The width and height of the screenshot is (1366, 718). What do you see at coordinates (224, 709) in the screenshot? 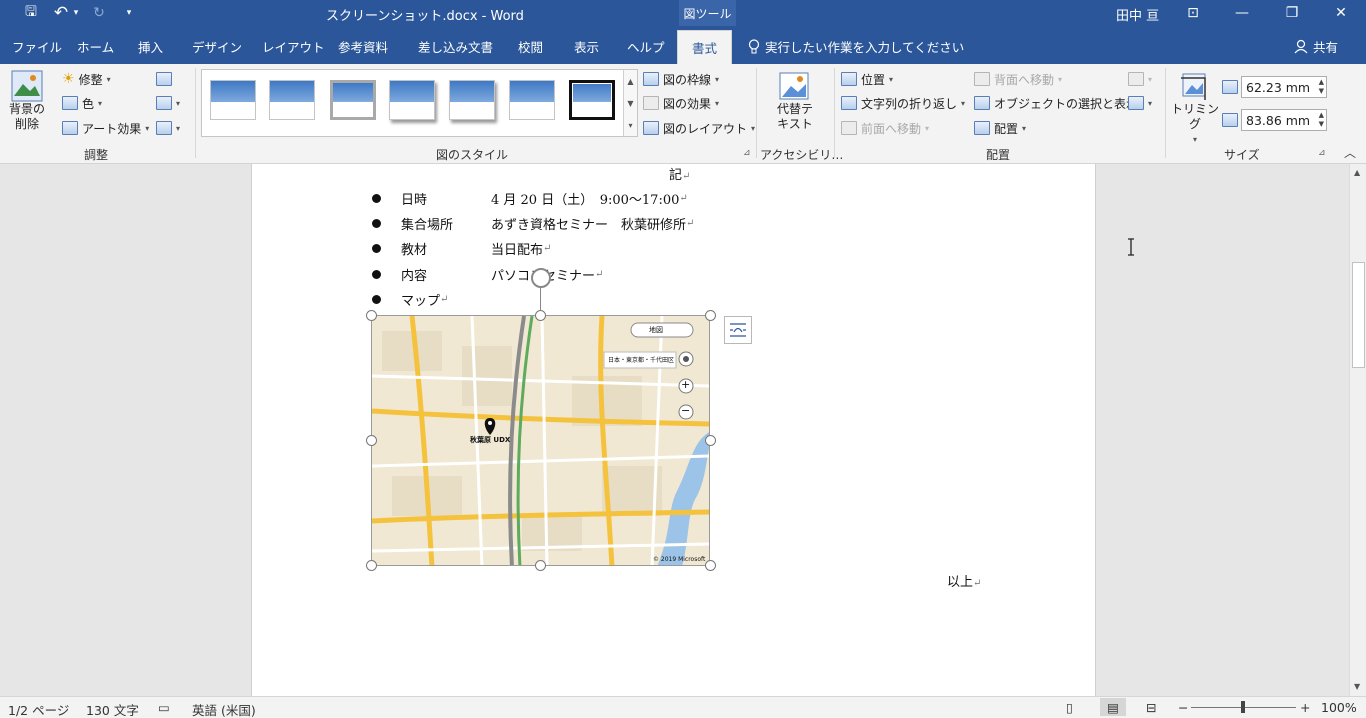
I see `language-indicator: 英語 (米国)` at bounding box center [224, 709].